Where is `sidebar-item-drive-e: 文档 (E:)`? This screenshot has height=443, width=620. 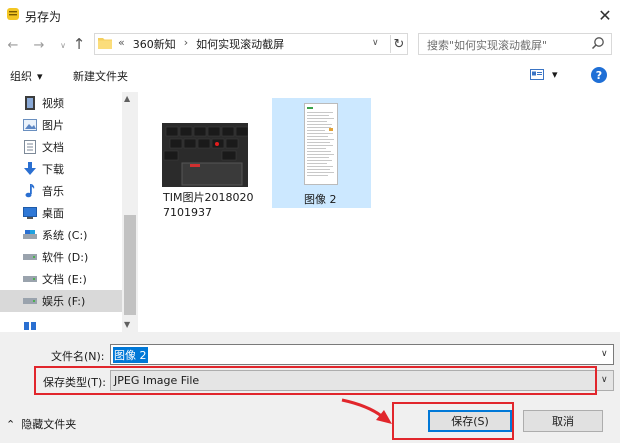 sidebar-item-drive-e: 文档 (E:) is located at coordinates (61, 279).